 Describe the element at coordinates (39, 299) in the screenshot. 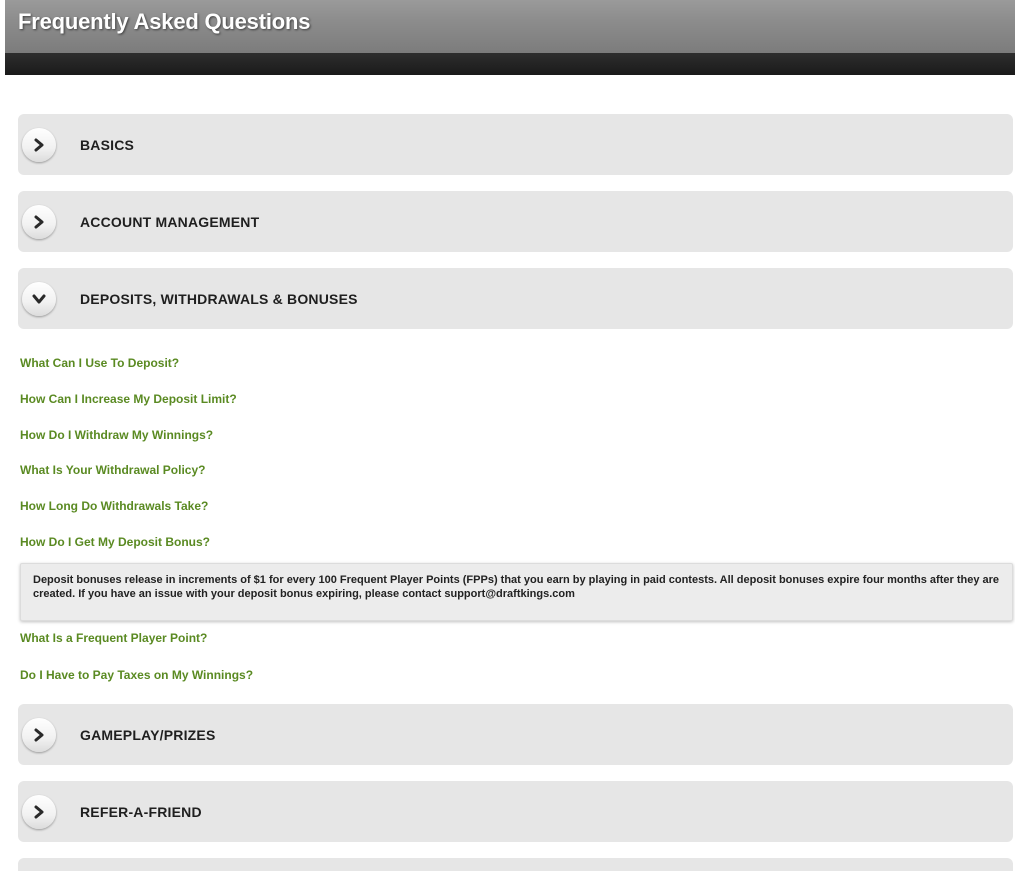

I see `chevron-down-icon` at that location.